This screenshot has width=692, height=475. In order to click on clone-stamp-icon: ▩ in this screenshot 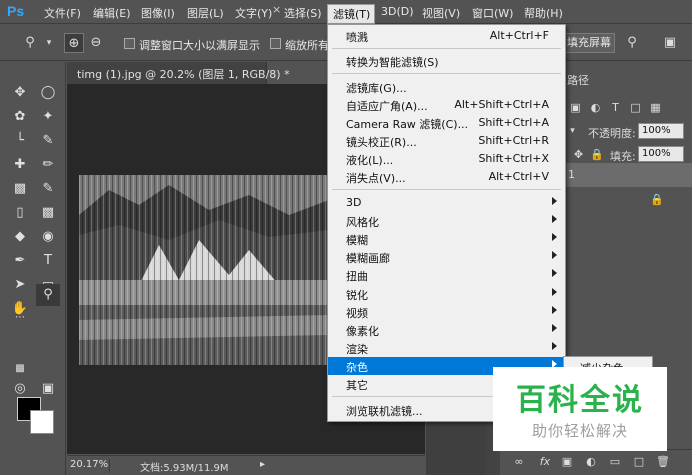, I will do `click(20, 189)`.